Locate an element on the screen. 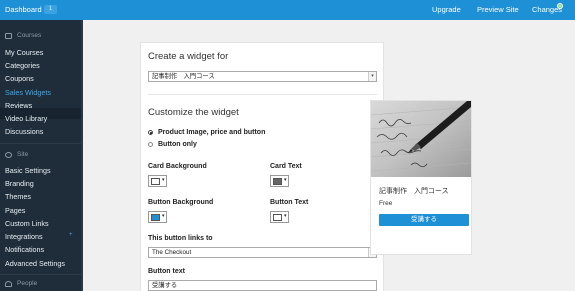 This screenshot has height=291, width=575. customize-heading: Customize the widget is located at coordinates (193, 112).